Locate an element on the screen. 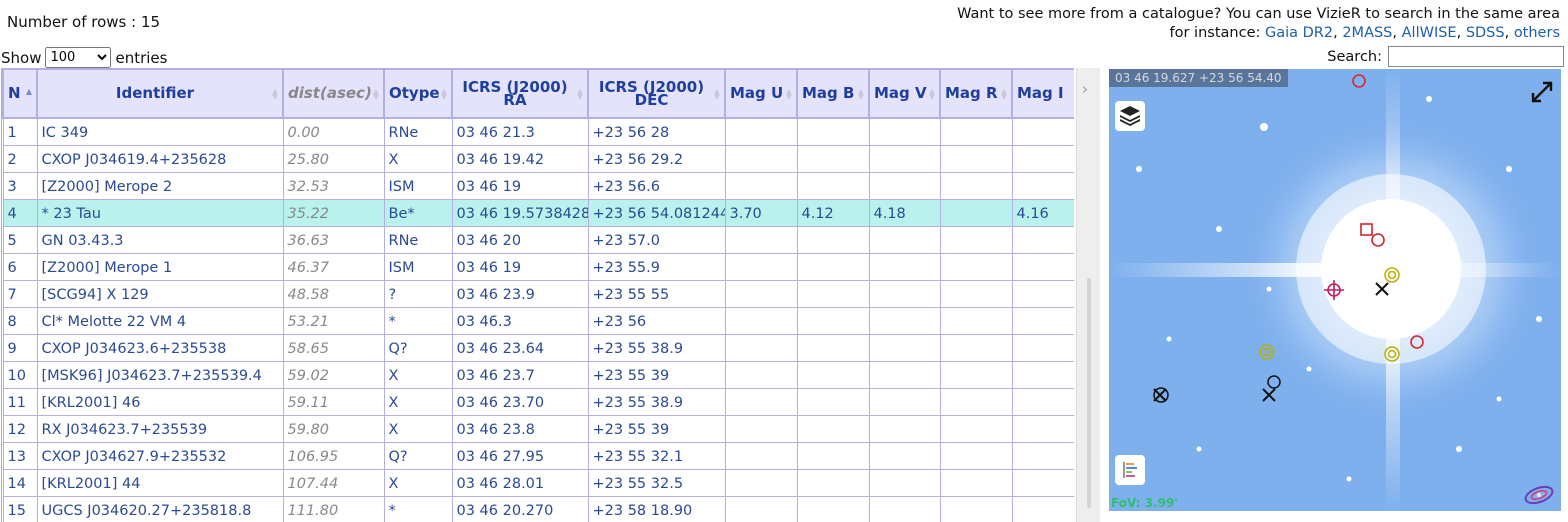 The height and width of the screenshot is (522, 1568). col-header-mag-u: Mag U ▲ ▼ is located at coordinates (761, 93).